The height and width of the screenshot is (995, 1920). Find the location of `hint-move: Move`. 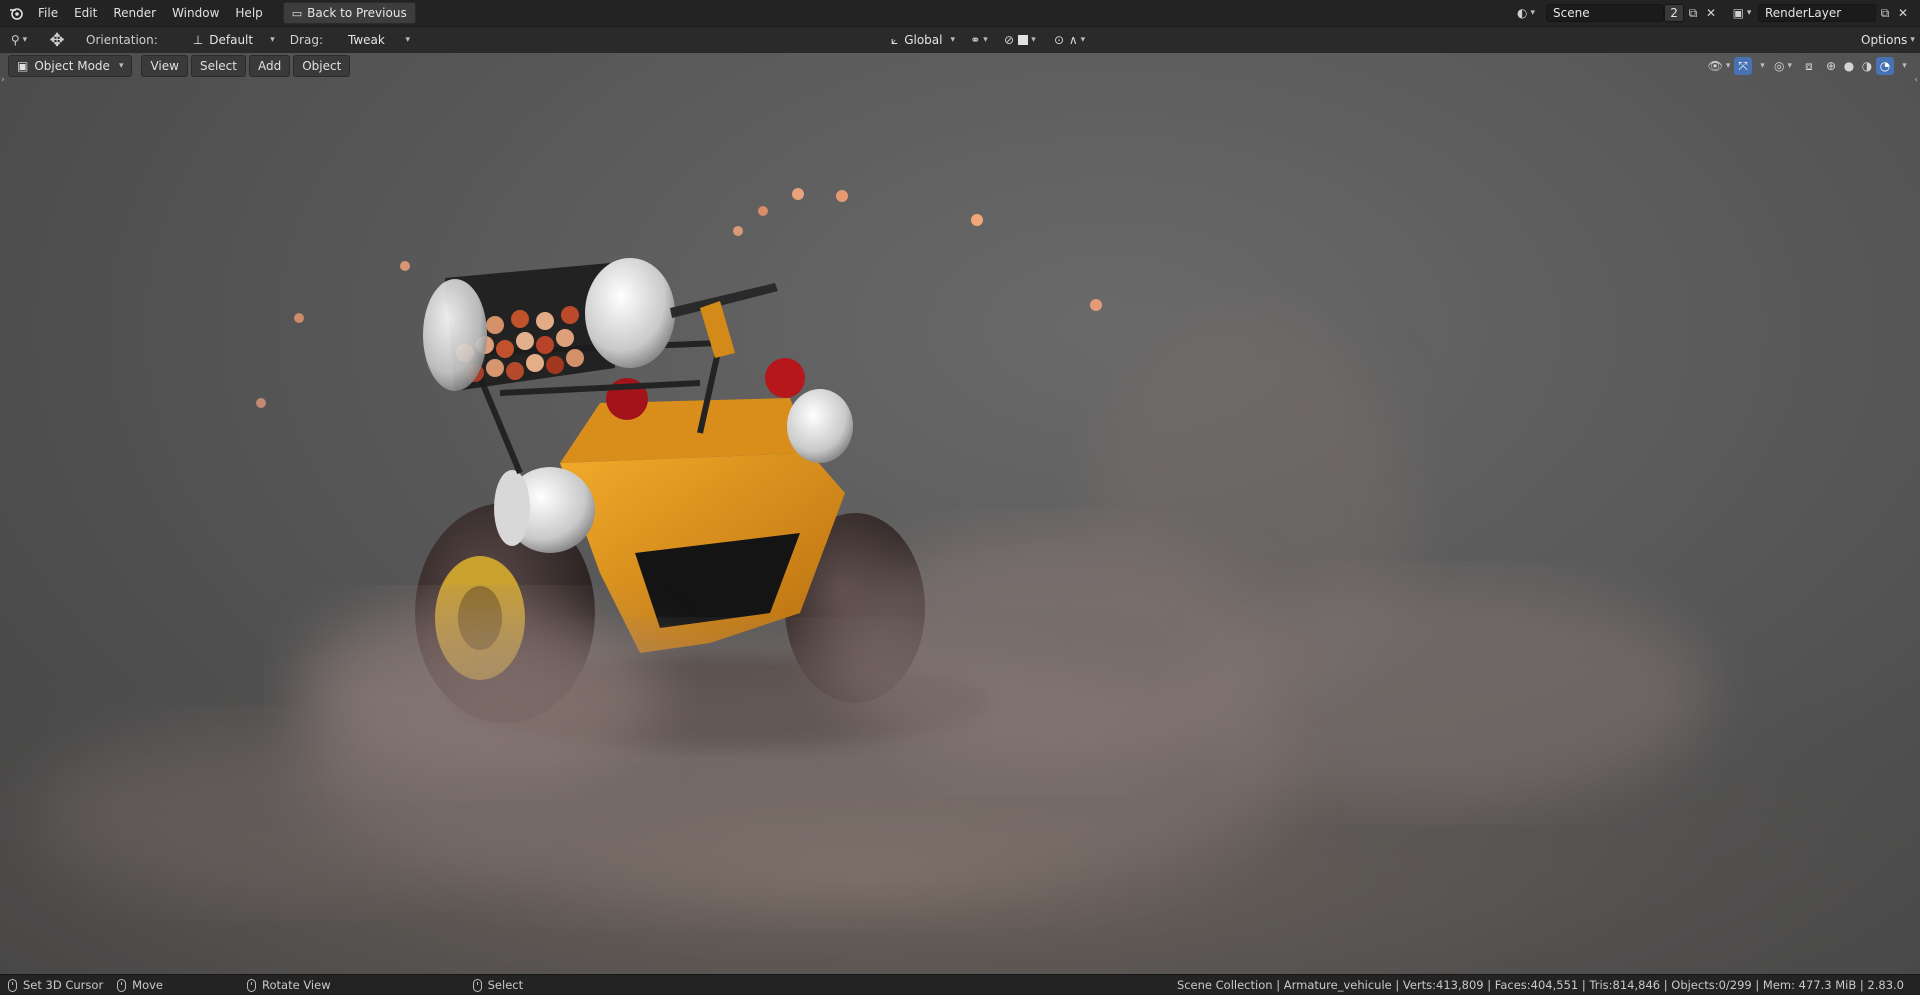

hint-move: Move is located at coordinates (140, 985).